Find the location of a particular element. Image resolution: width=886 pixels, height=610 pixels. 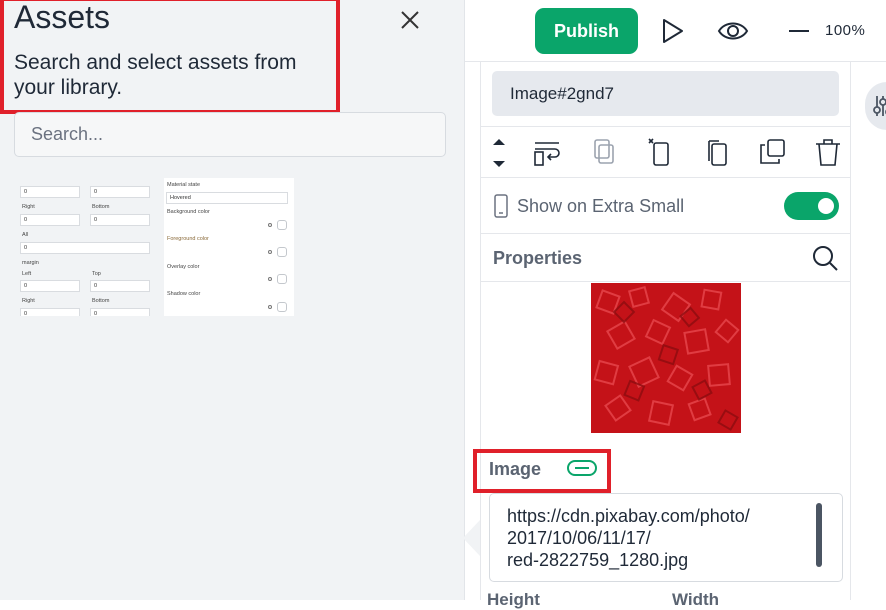

highlight-box-header is located at coordinates (170, 57).